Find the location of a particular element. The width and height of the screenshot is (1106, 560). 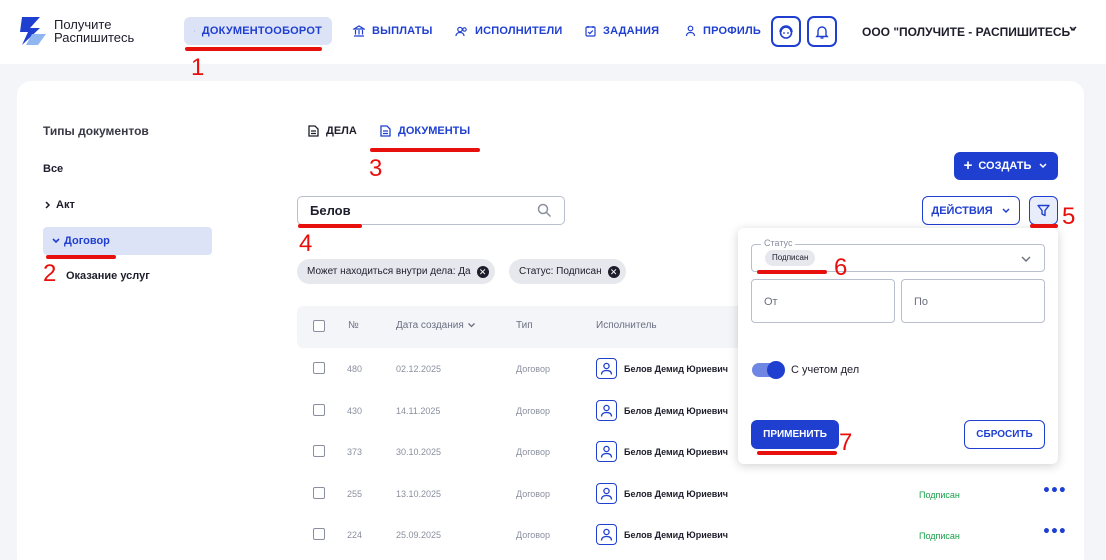

support-button is located at coordinates (786, 31).